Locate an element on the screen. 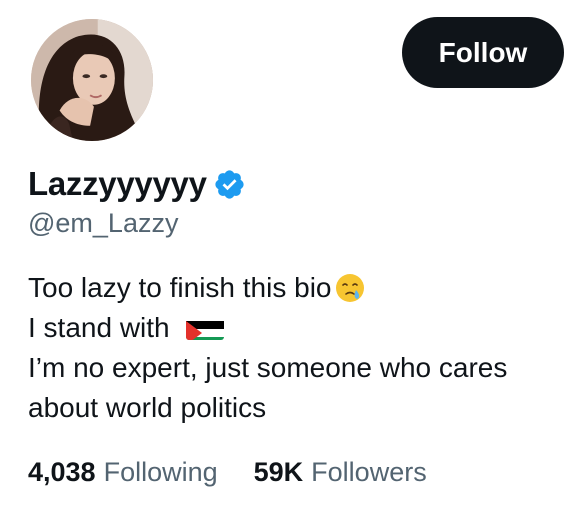  follow-button: Follow is located at coordinates (483, 52).